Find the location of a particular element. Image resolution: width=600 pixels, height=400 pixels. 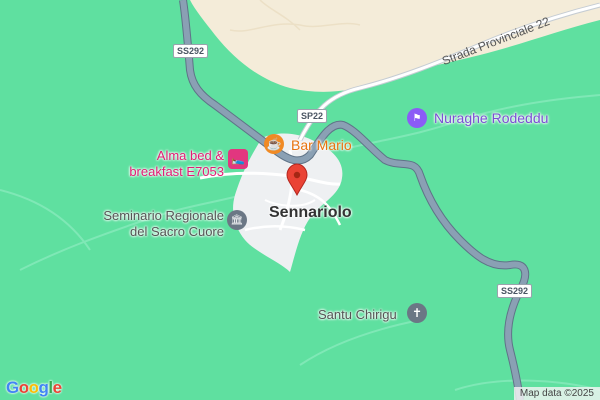

poi-label-nuraghe: Nuraghe Rodeddu is located at coordinates (491, 118).